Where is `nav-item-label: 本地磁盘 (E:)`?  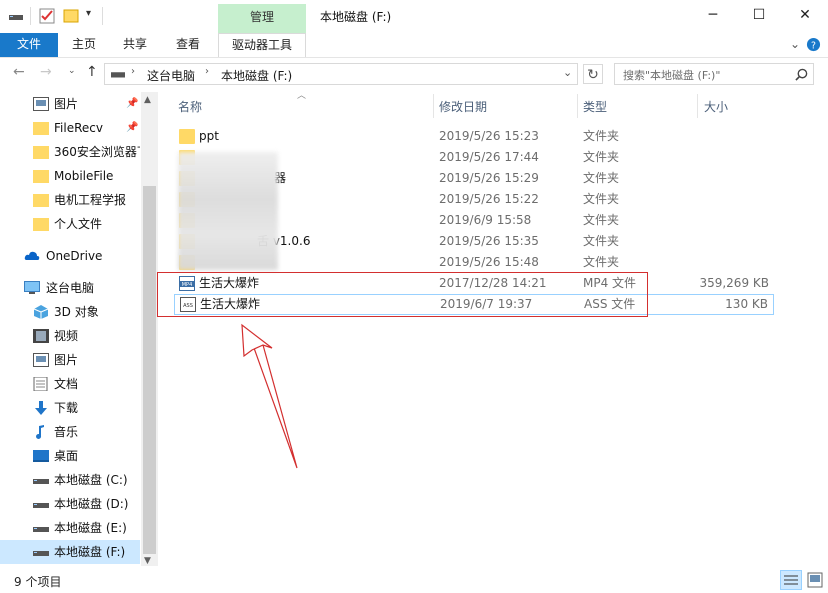
nav-item-label: 本地磁盘 (E:) is located at coordinates (90, 528).